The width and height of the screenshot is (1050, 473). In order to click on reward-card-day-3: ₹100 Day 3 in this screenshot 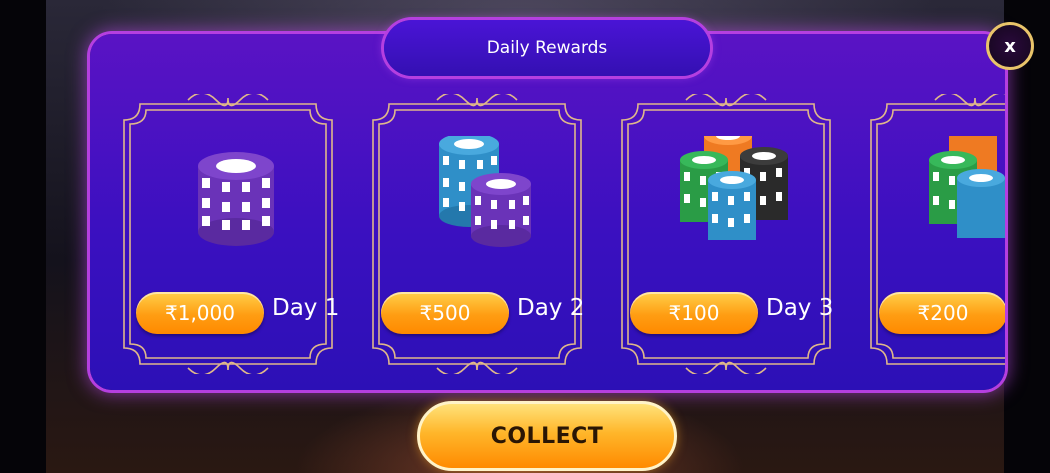, I will do `click(726, 234)`.